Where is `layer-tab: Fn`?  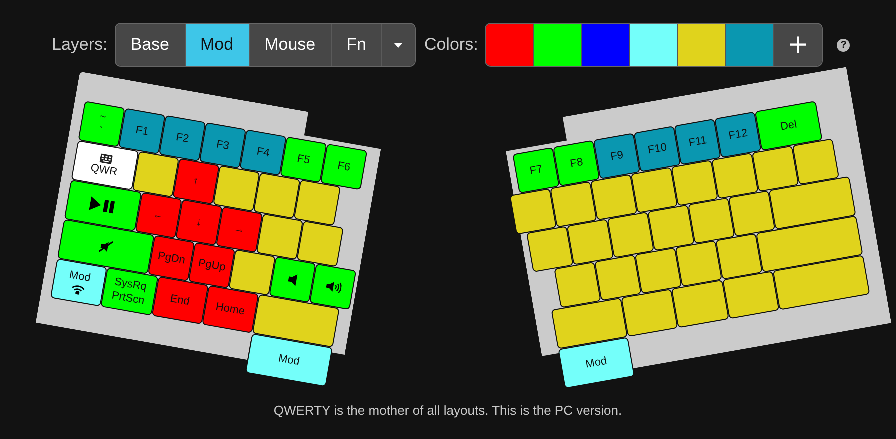 layer-tab: Fn is located at coordinates (357, 45).